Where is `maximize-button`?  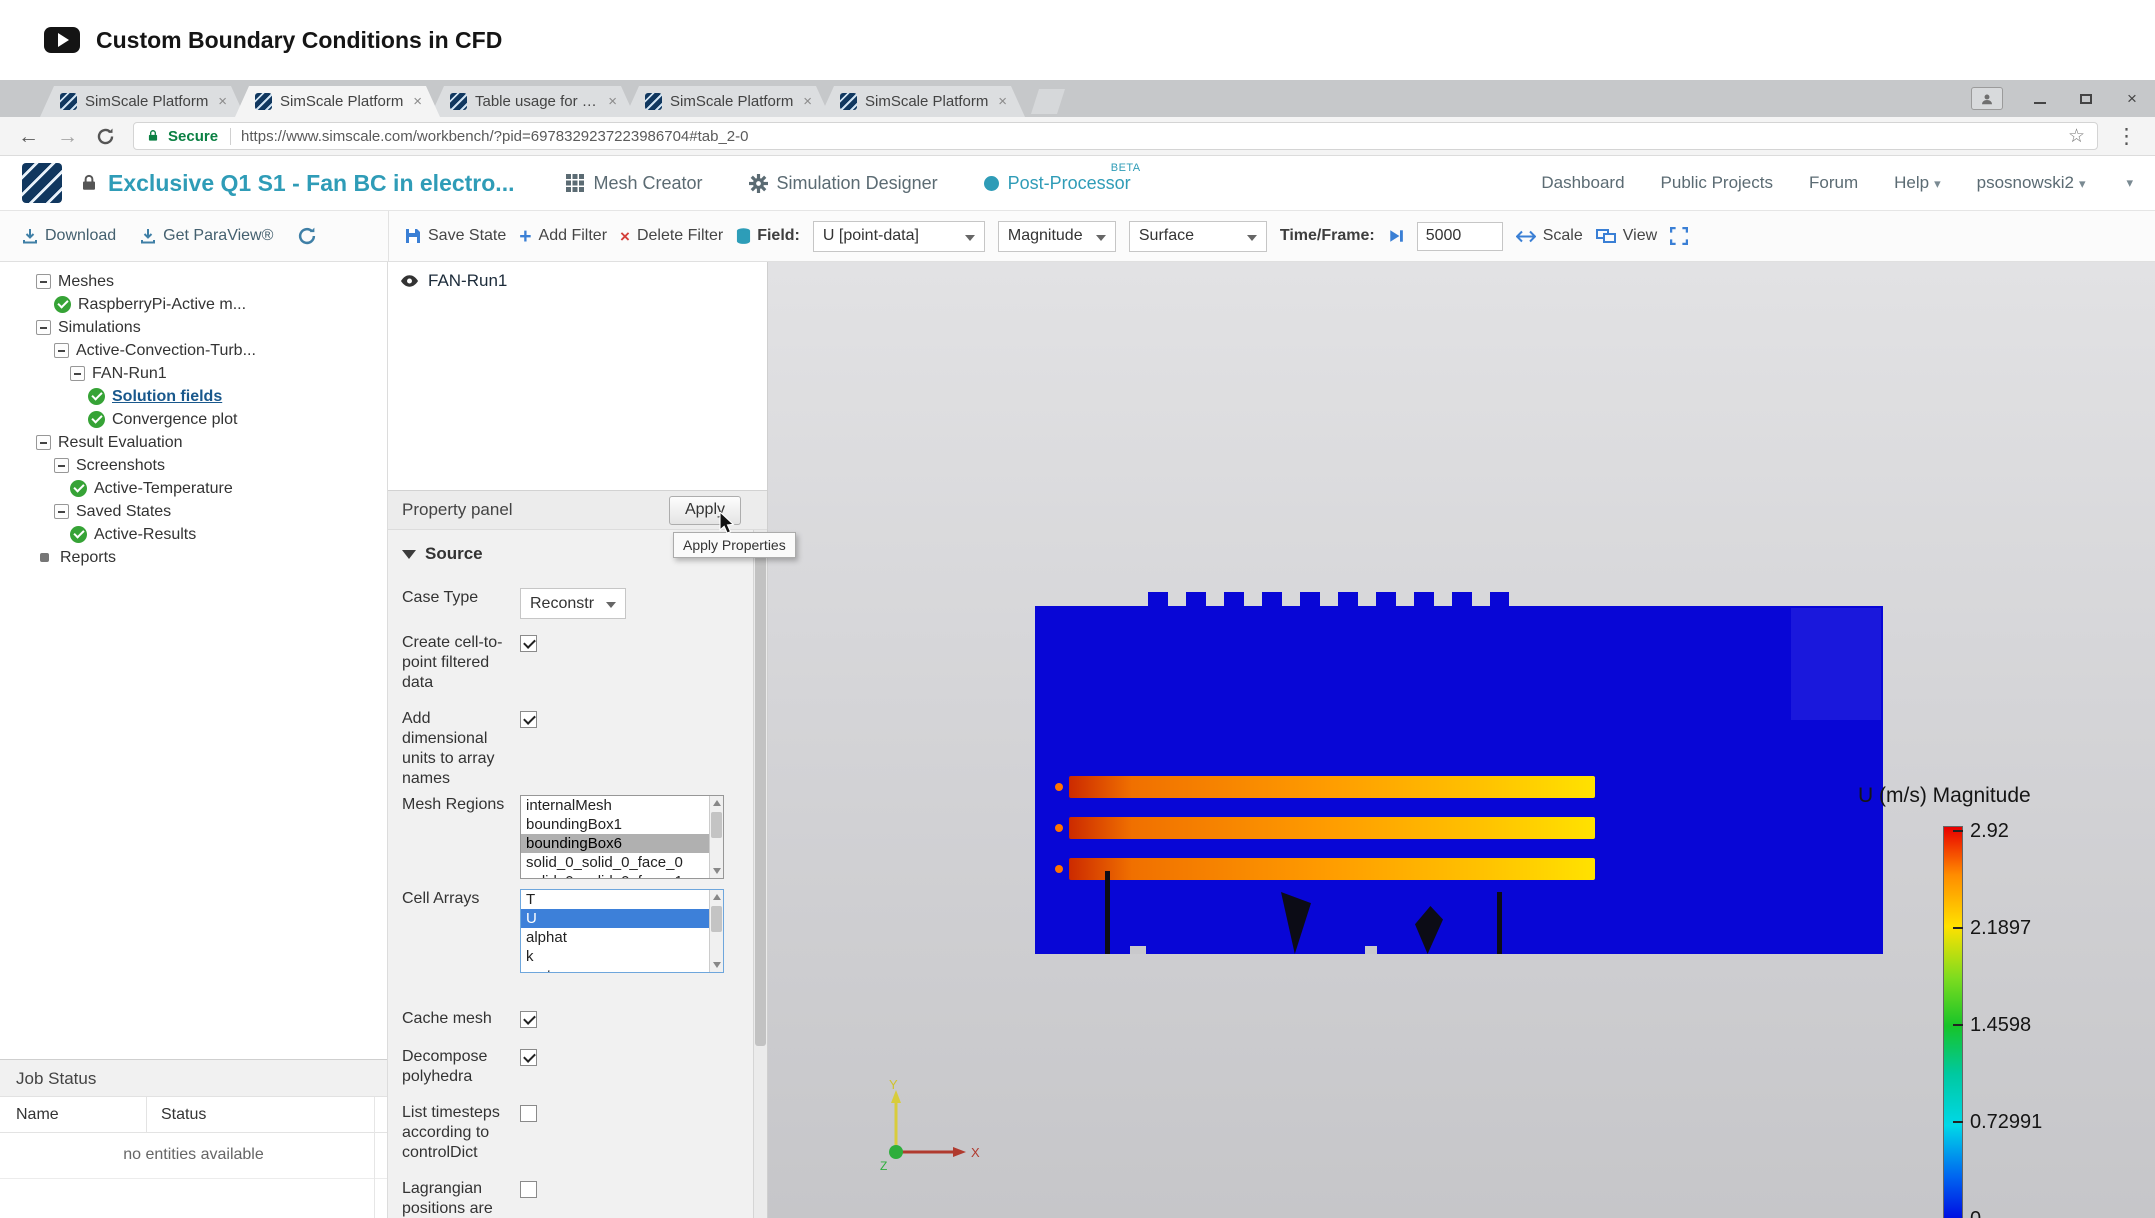
maximize-button is located at coordinates (2086, 98).